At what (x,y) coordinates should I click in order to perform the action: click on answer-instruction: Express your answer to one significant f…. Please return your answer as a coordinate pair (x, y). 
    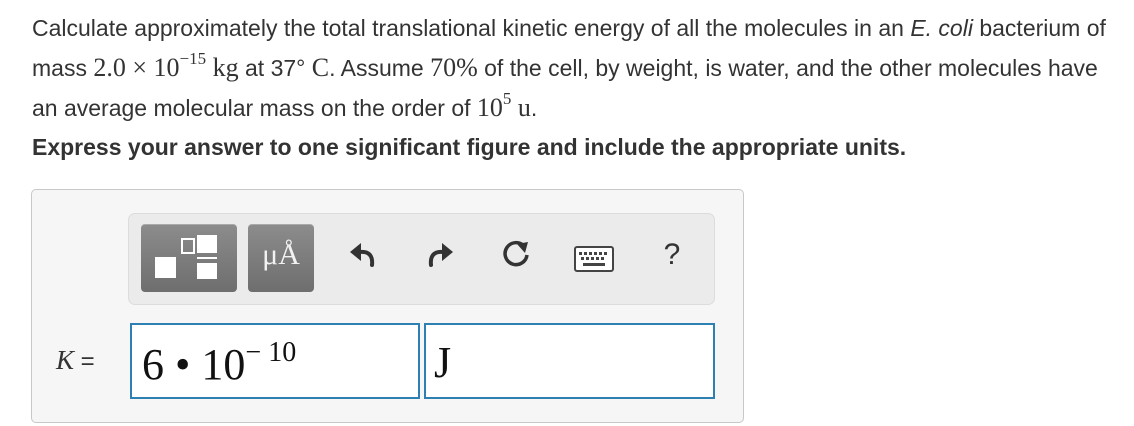
    Looking at the image, I should click on (469, 147).